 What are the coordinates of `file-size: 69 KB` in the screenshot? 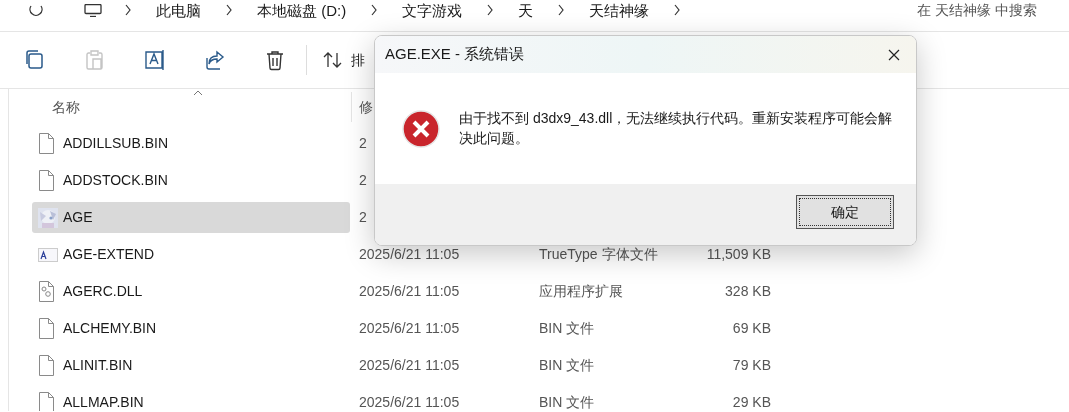 It's located at (751, 328).